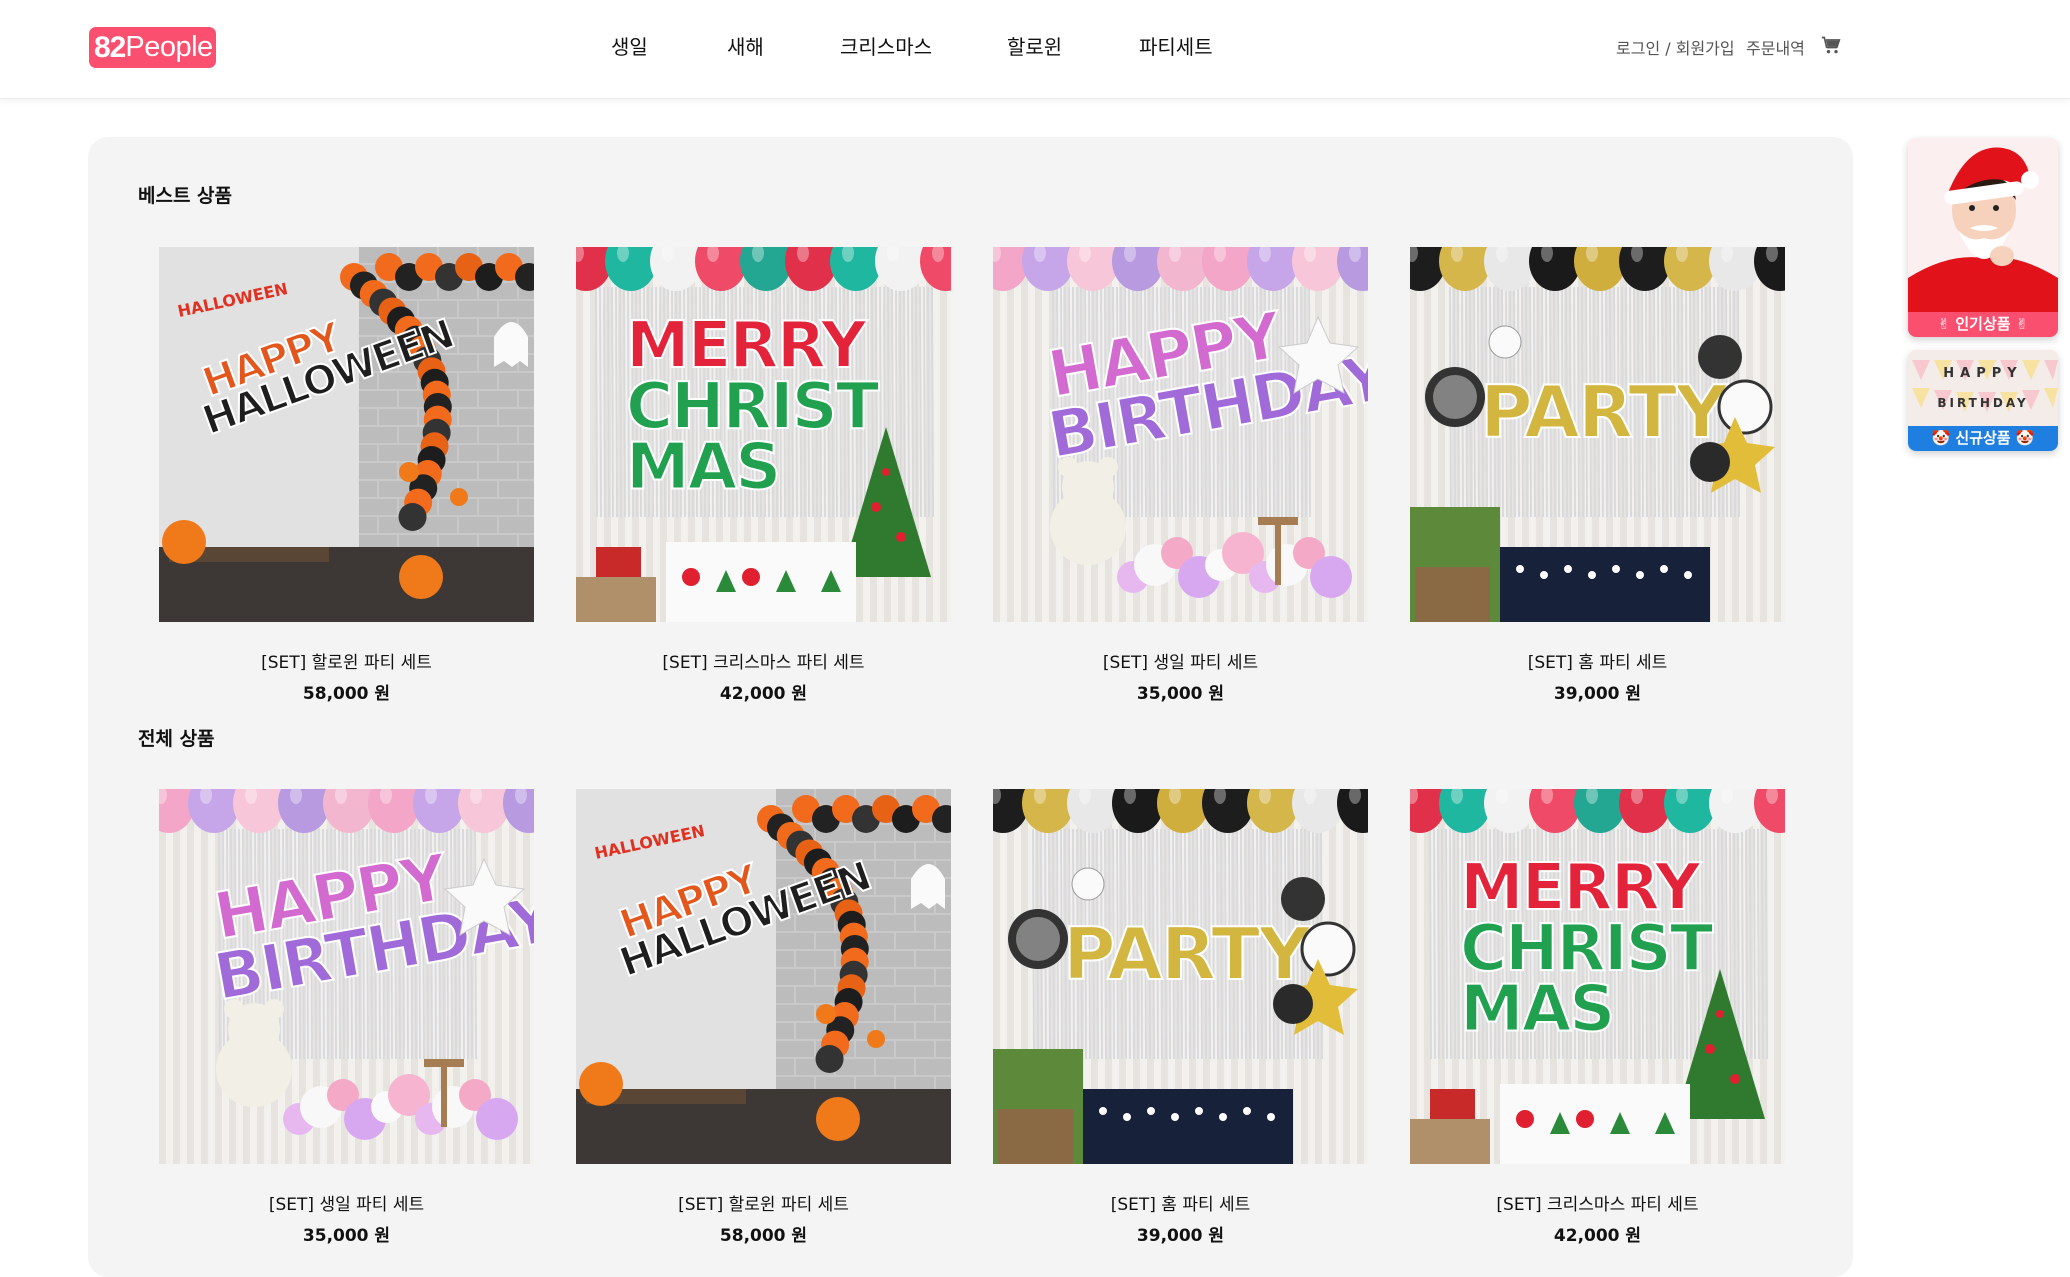 The height and width of the screenshot is (1277, 2070). I want to click on nav-item-halloween: 할로윈, so click(1034, 45).